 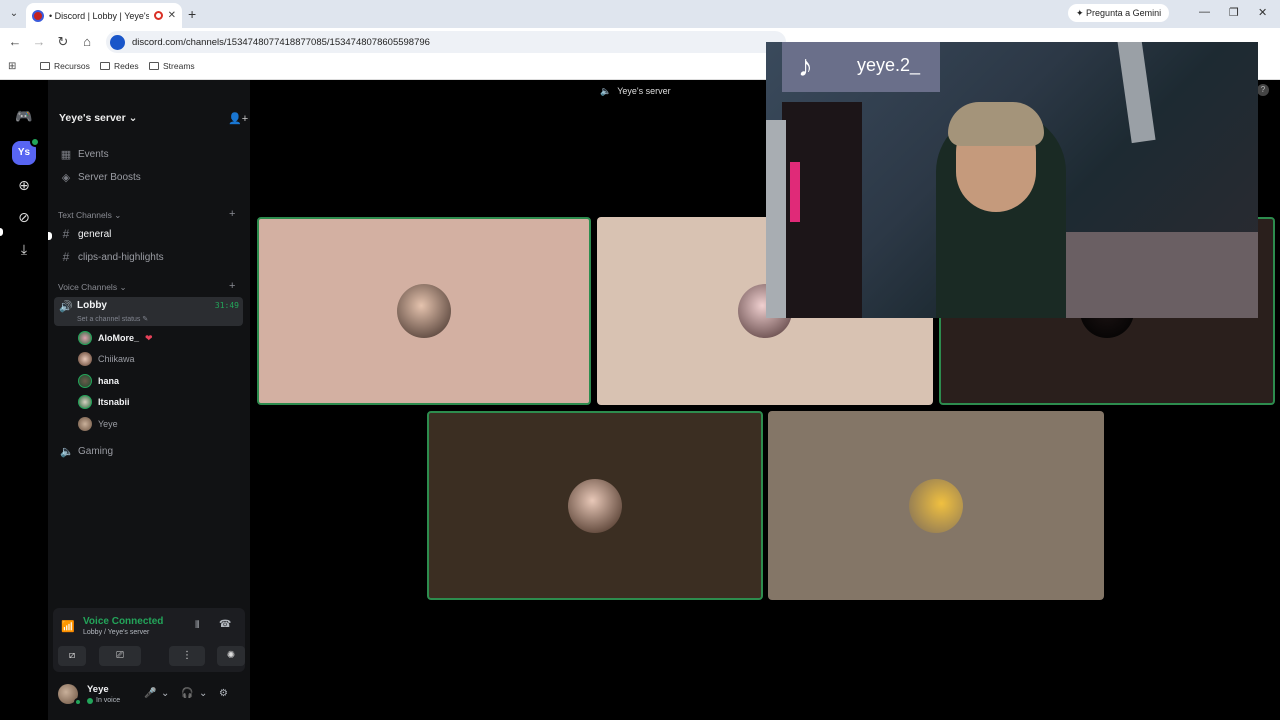 What do you see at coordinates (121, 257) in the screenshot?
I see `channel-label: clips-and-highlights` at bounding box center [121, 257].